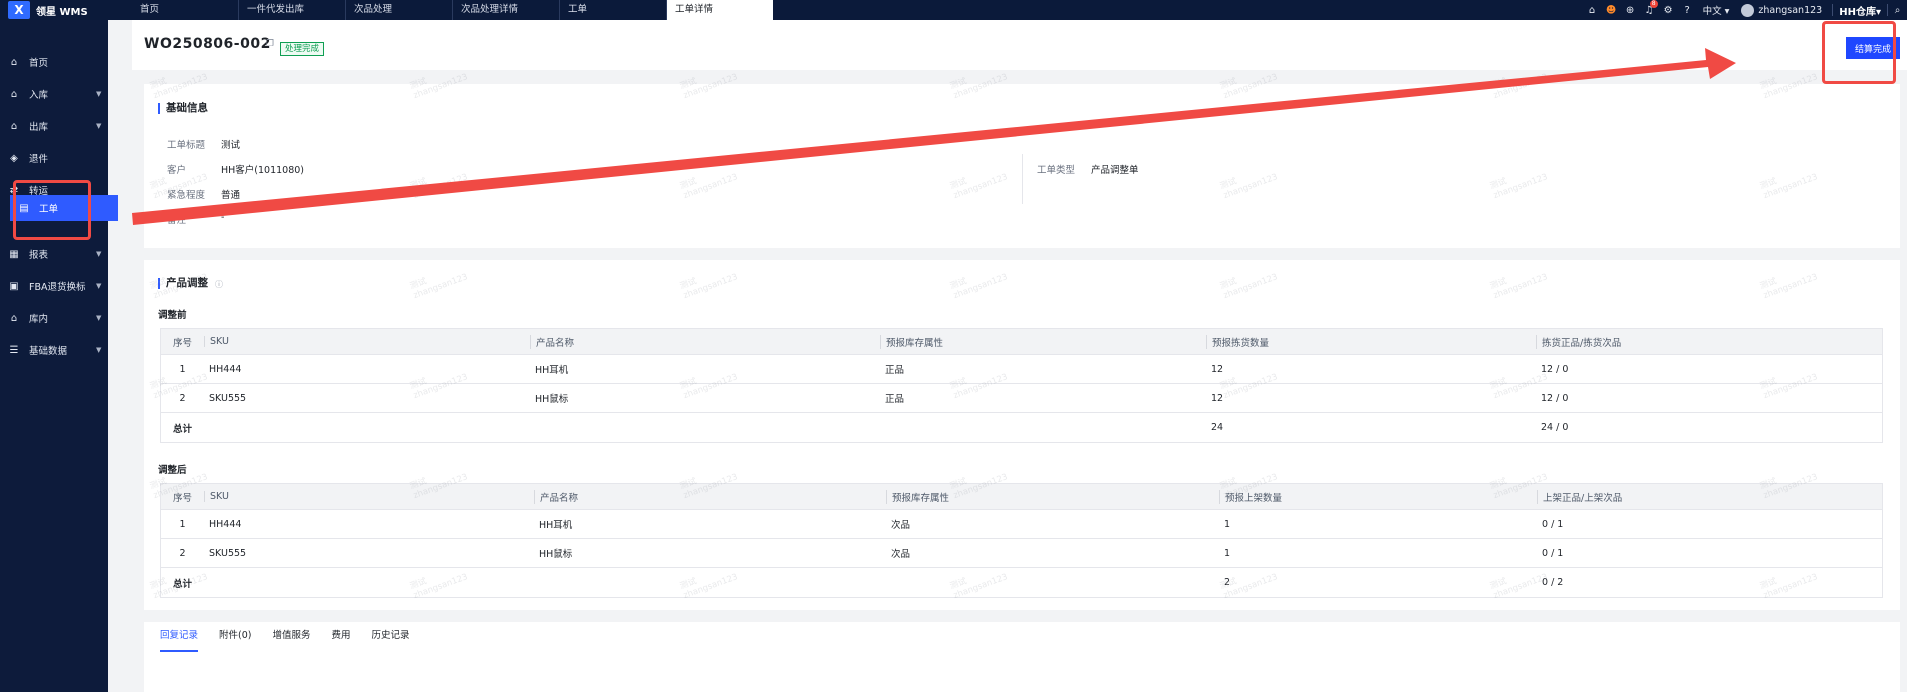 This screenshot has width=1907, height=692. What do you see at coordinates (292, 10) in the screenshot?
I see `tab-dropship-outbound: 一件代发出库` at bounding box center [292, 10].